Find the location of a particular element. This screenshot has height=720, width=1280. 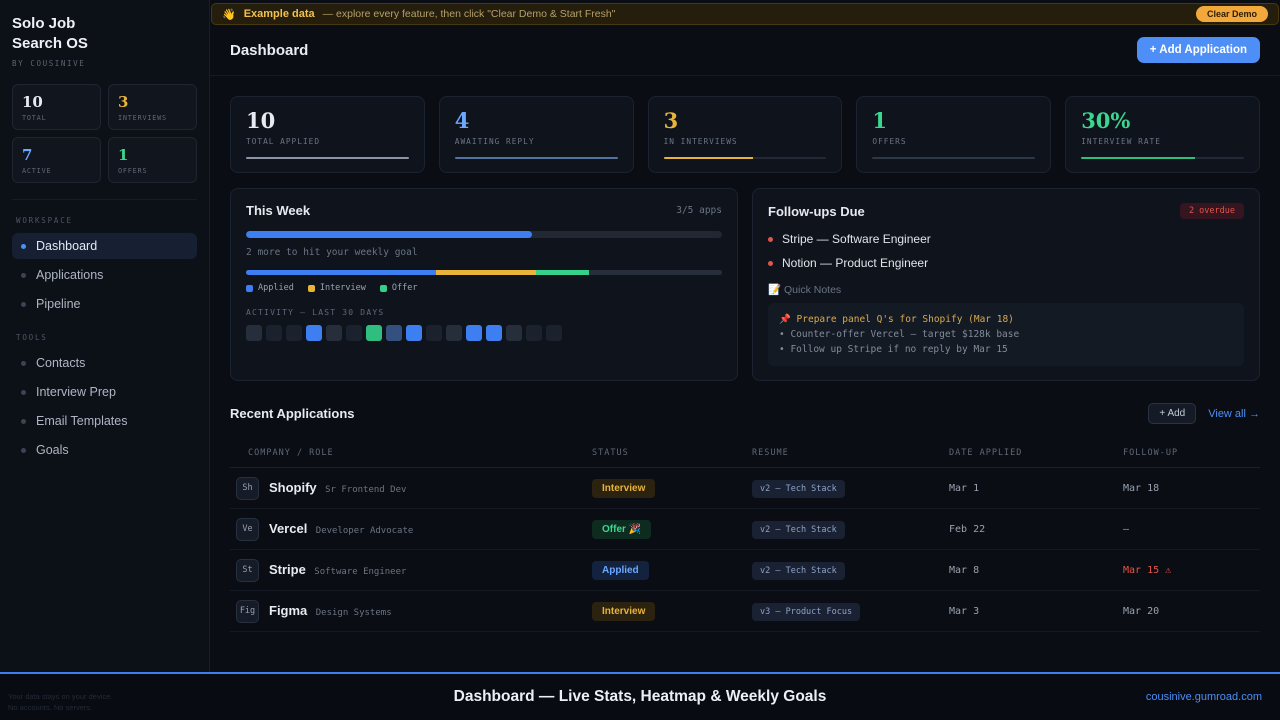

date-applied: Mar 3 is located at coordinates (964, 611).